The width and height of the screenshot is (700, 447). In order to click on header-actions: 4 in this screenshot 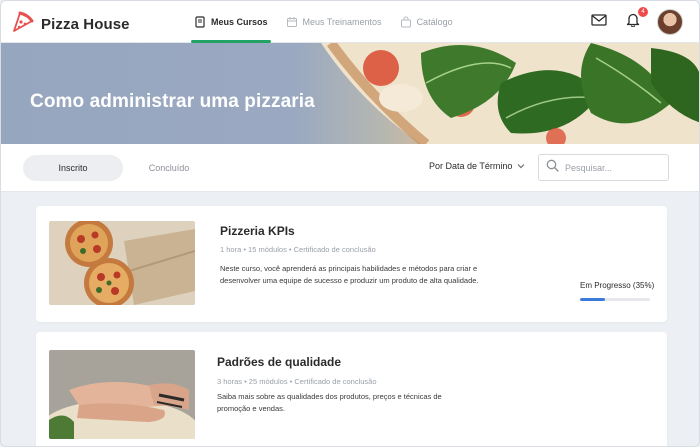, I will do `click(636, 21)`.